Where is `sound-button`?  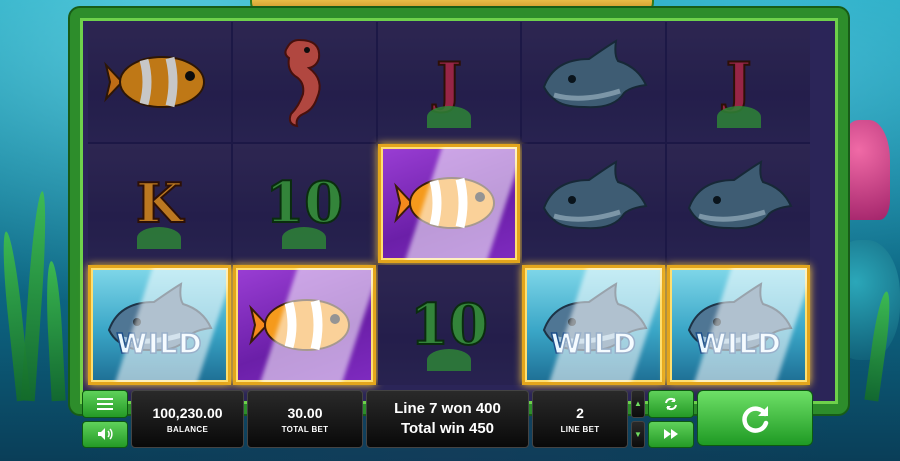 sound-button is located at coordinates (105, 434).